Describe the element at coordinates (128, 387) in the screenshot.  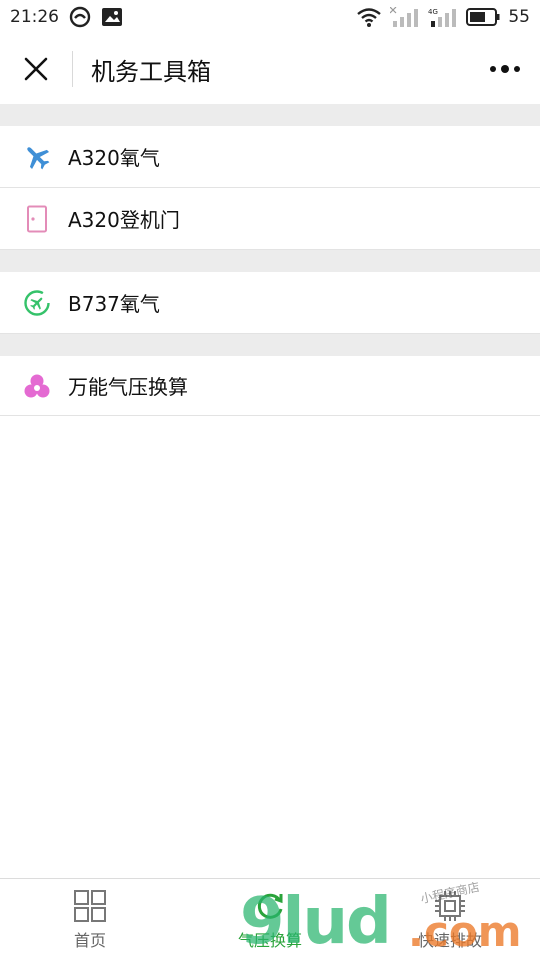
I see `list-item-label: 万能气压换算` at that location.